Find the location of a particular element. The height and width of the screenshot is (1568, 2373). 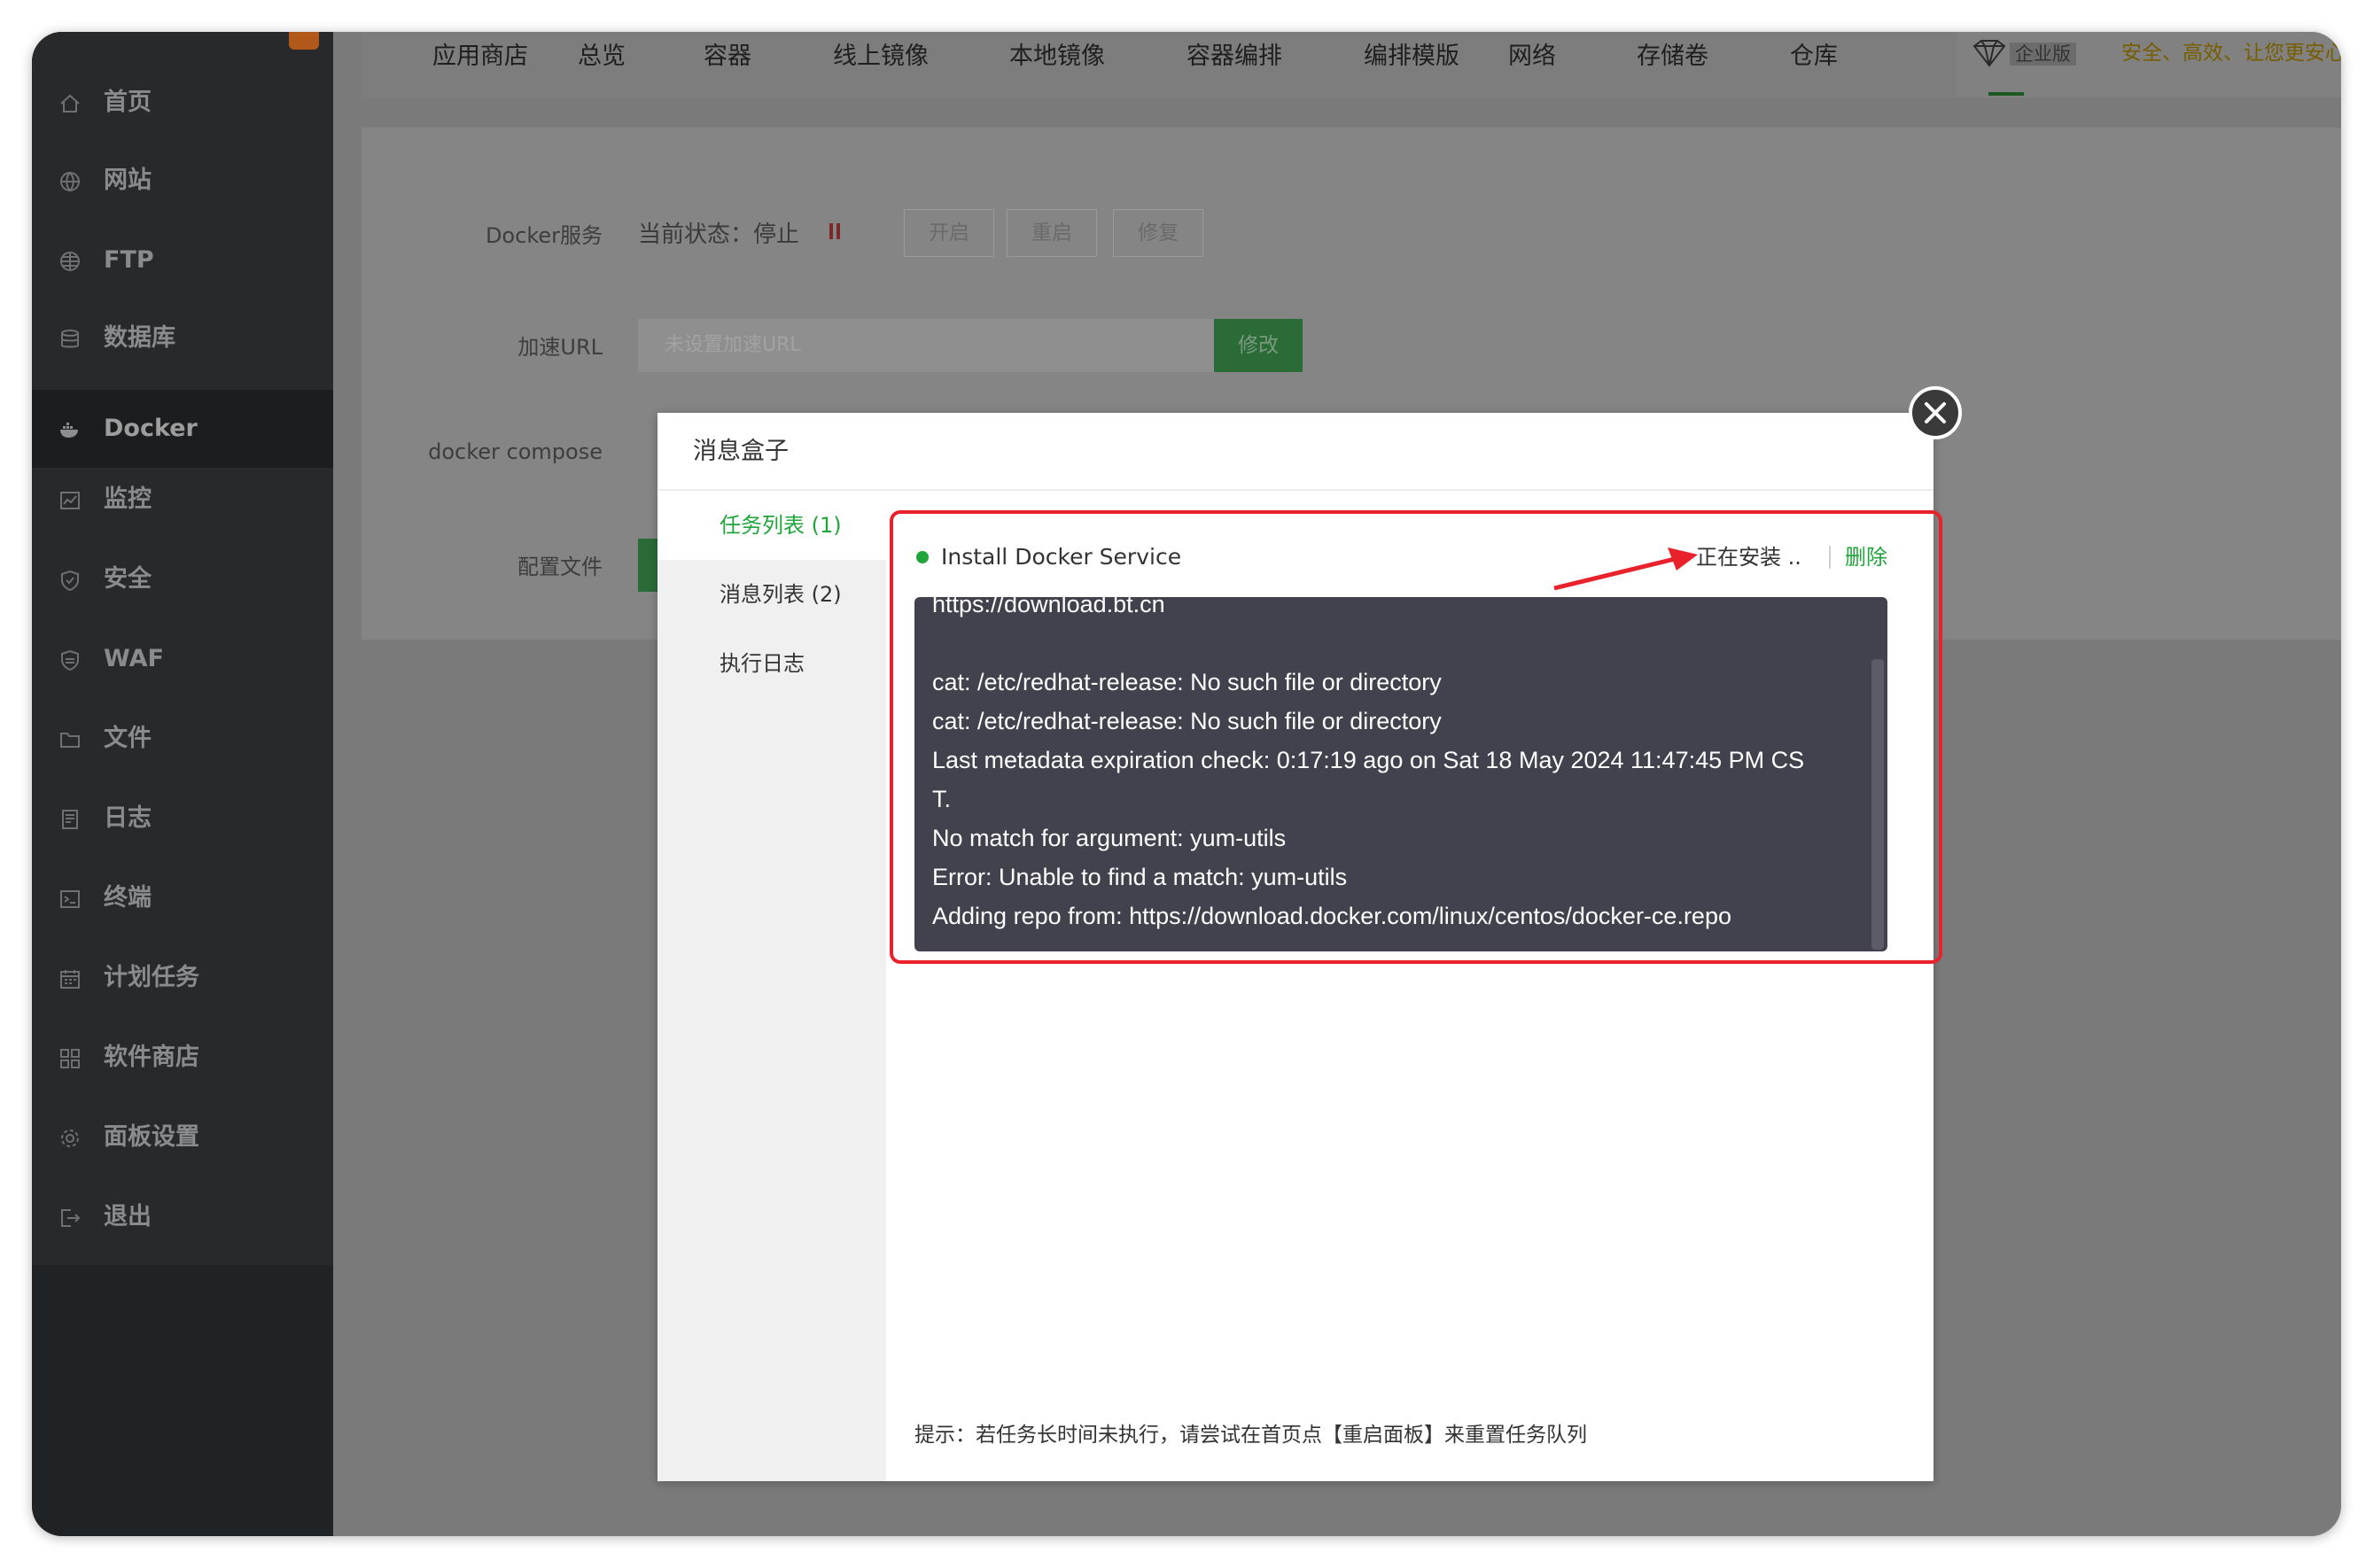

log-line: https://download.bt.cn is located at coordinates (1048, 607).